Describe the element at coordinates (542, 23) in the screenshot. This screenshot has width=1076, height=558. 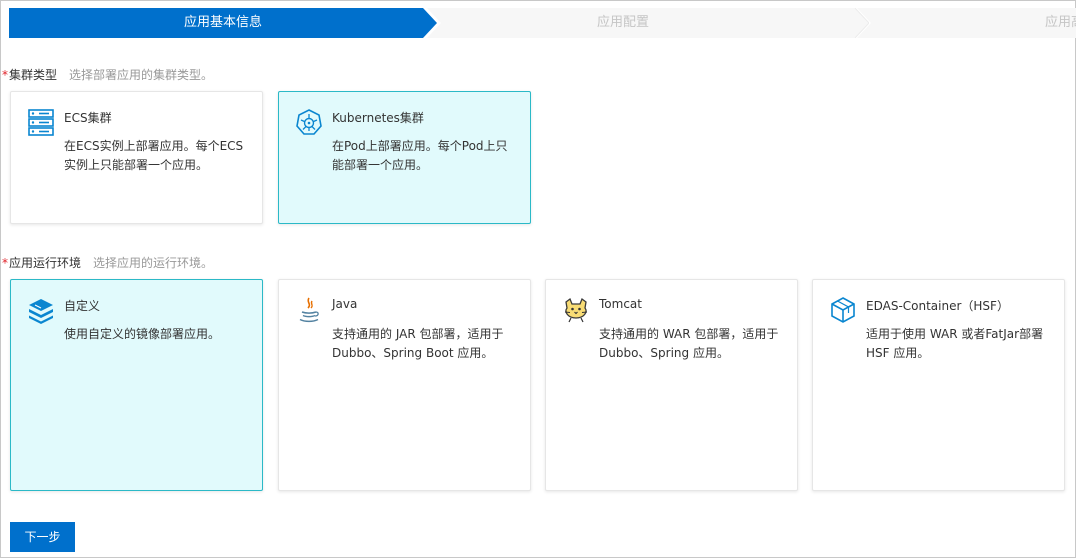
I see `wizard-stepper: 应用基本信息 应用高 应用配置` at that location.